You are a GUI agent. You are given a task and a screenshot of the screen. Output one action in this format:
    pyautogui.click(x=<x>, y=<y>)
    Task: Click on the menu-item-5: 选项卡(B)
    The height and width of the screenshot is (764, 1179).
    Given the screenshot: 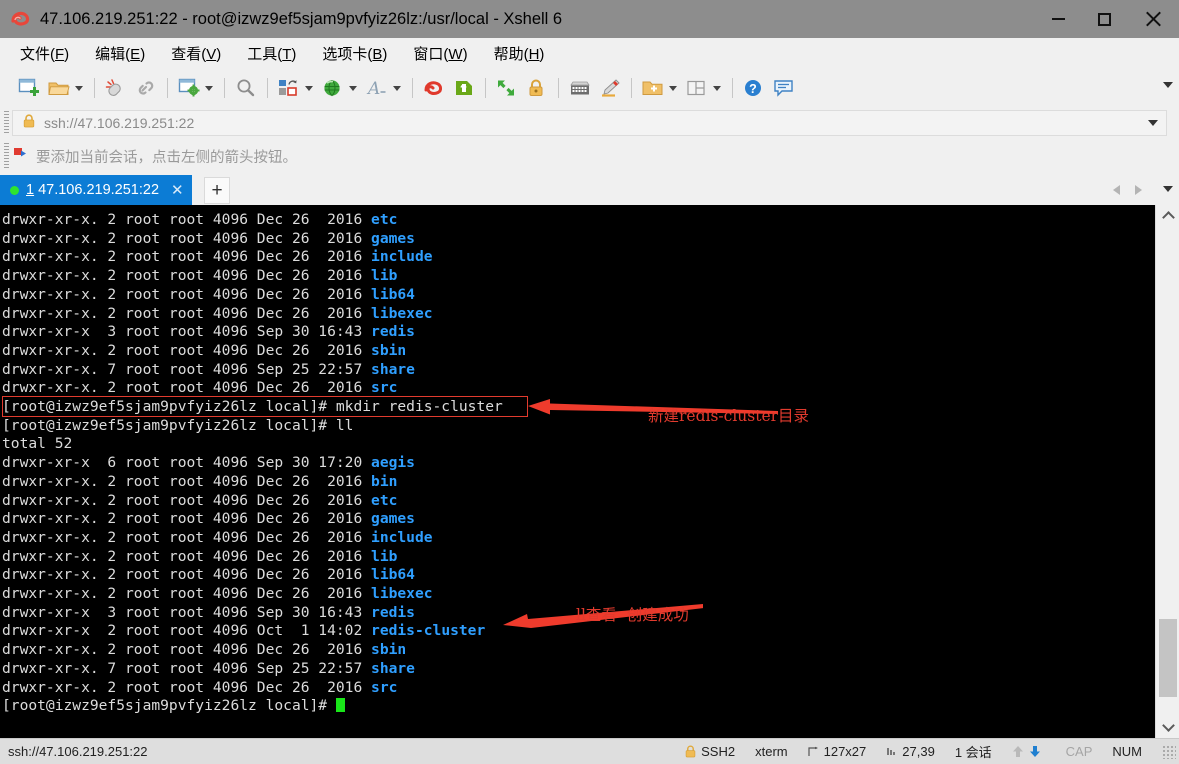 What is the action you would take?
    pyautogui.click(x=354, y=53)
    